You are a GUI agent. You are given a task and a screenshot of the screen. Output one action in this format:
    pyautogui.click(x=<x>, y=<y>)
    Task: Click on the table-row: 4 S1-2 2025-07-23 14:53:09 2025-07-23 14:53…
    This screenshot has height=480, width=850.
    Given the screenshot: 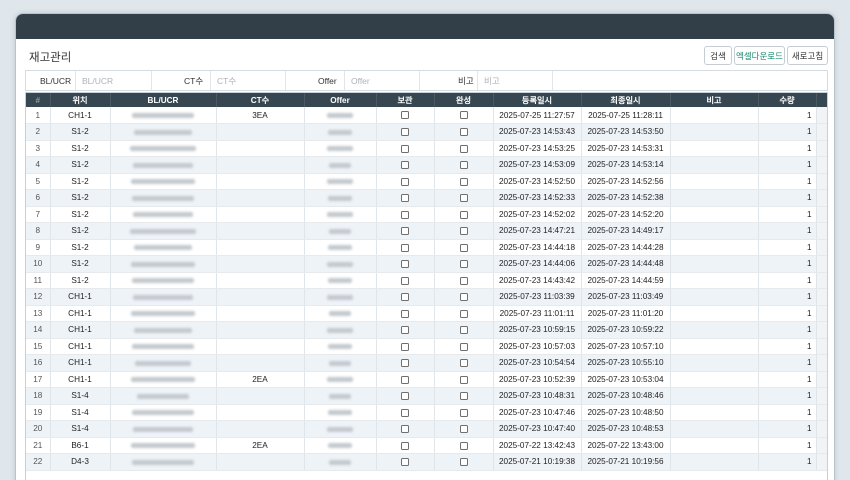 What is the action you would take?
    pyautogui.click(x=426, y=165)
    